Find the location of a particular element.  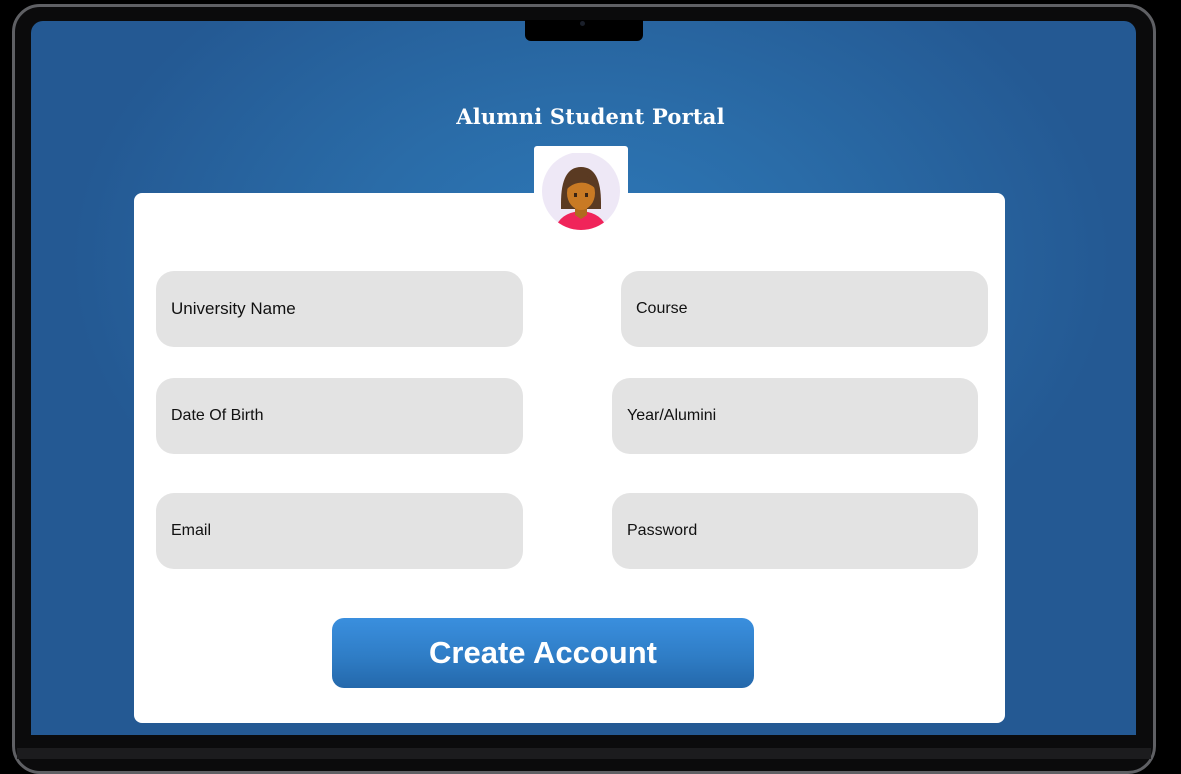

password-field: Password is located at coordinates (795, 531).